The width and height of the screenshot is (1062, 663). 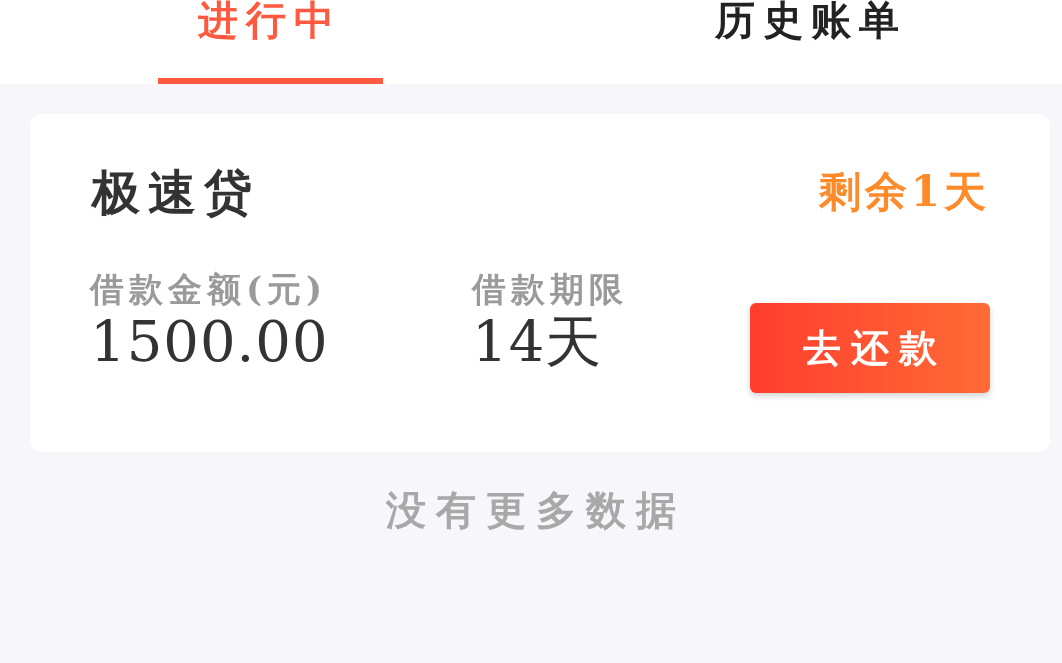 I want to click on repay-button: 去还款, so click(x=870, y=348).